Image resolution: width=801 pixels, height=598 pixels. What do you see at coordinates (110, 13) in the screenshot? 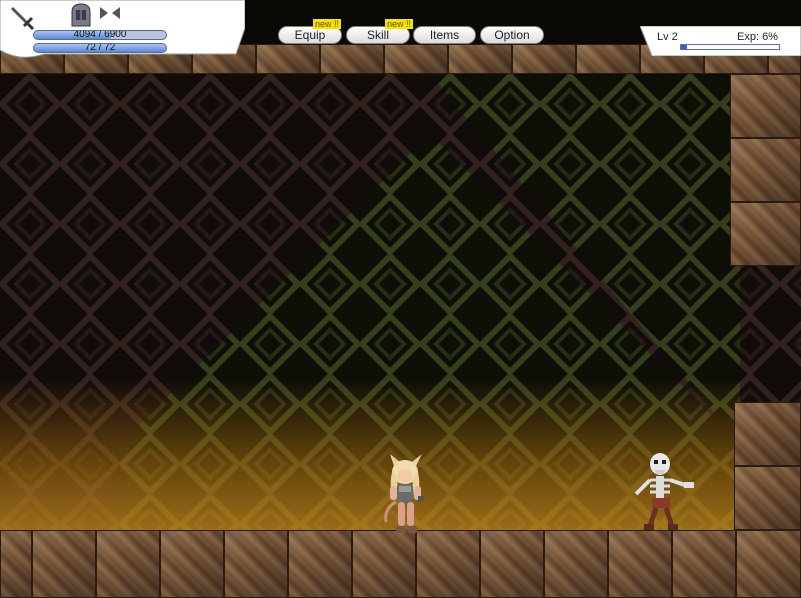
I see `bow-icon` at bounding box center [110, 13].